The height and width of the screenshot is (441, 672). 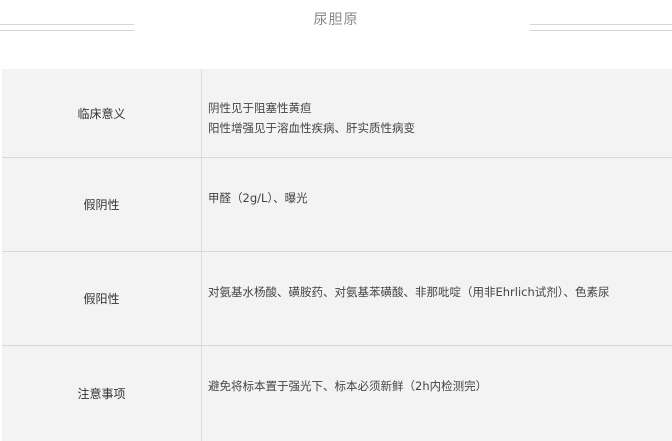 I want to click on row-label: 临床意义, so click(x=102, y=113).